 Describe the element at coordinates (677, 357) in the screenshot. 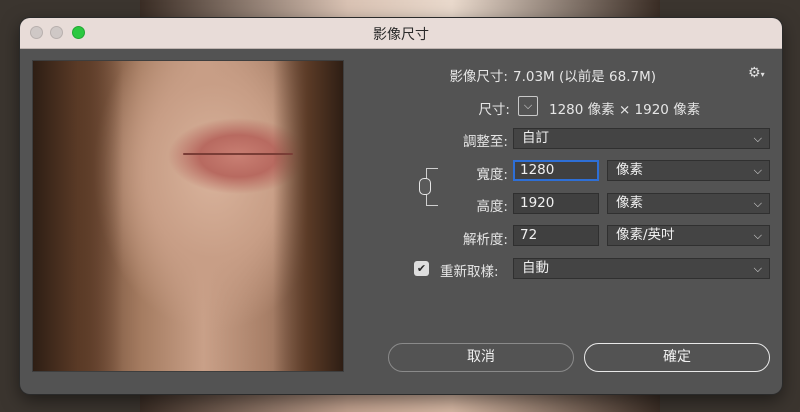

I see `ok-button: 確定` at that location.